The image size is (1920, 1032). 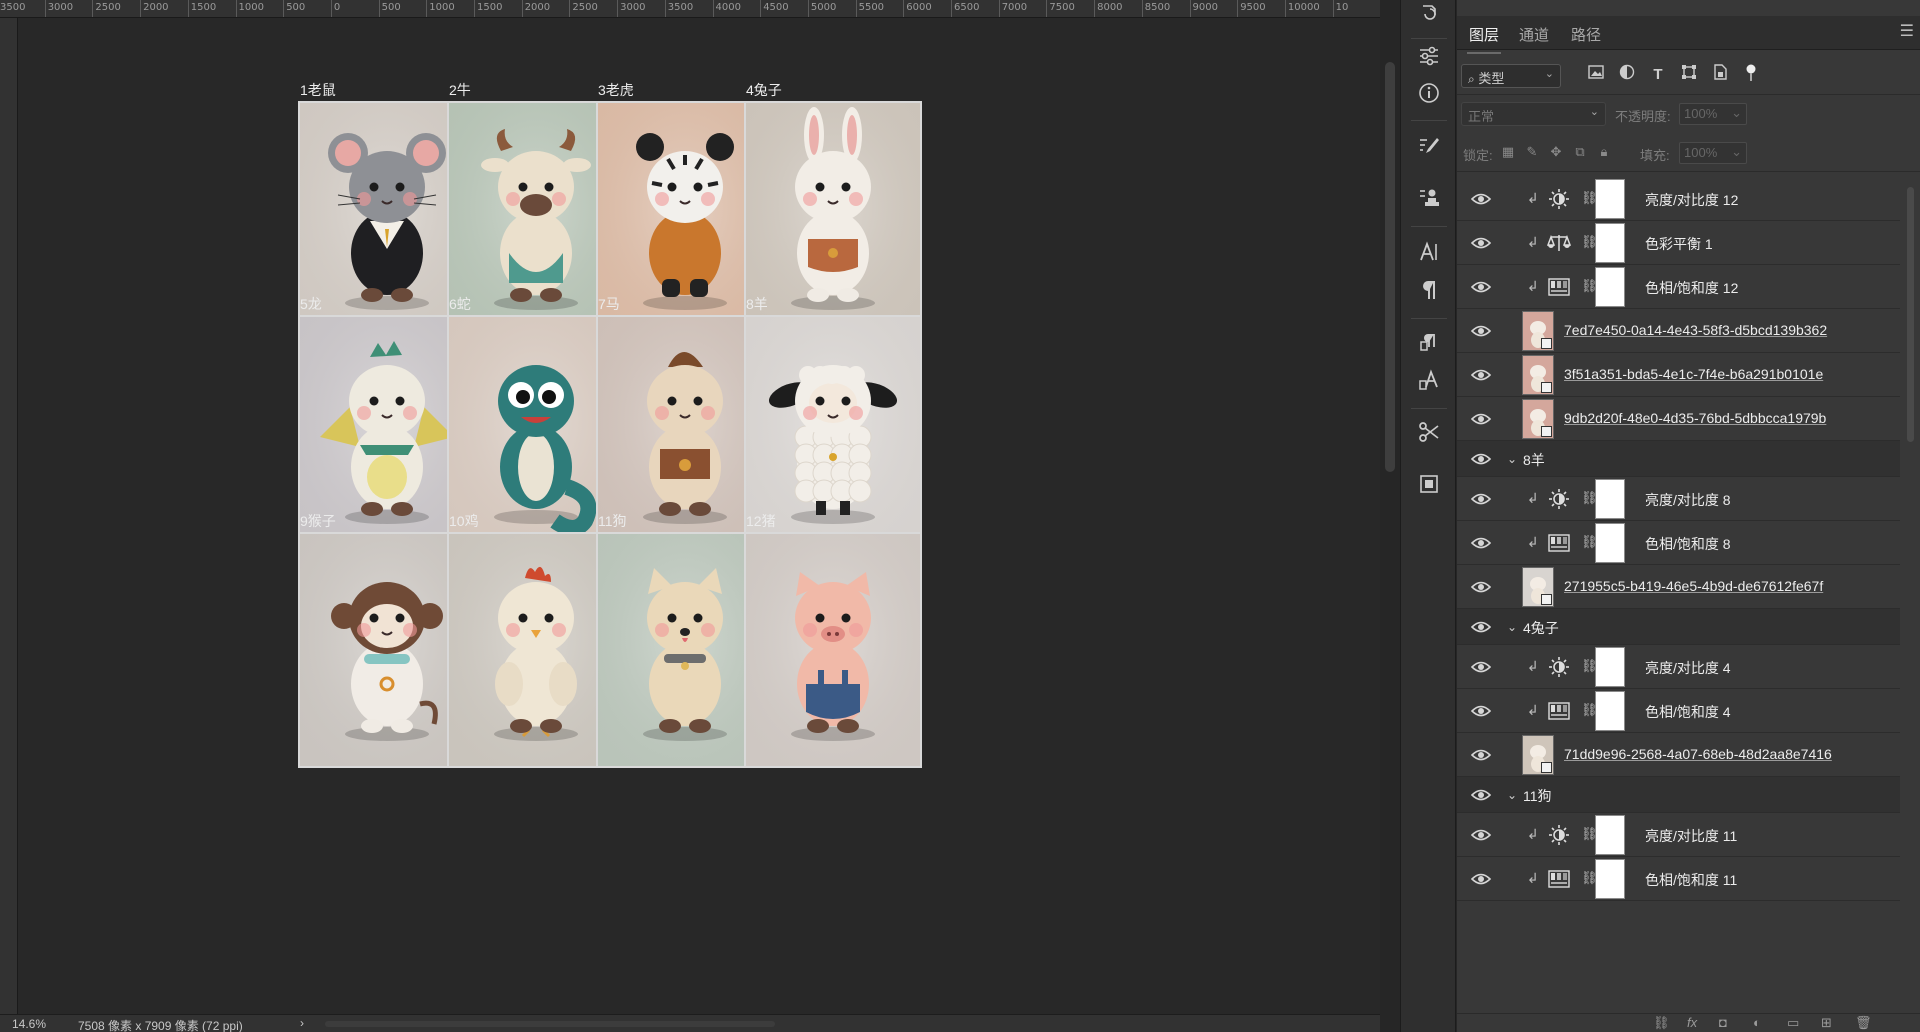 I want to click on vertical-ruler, so click(x=9, y=516).